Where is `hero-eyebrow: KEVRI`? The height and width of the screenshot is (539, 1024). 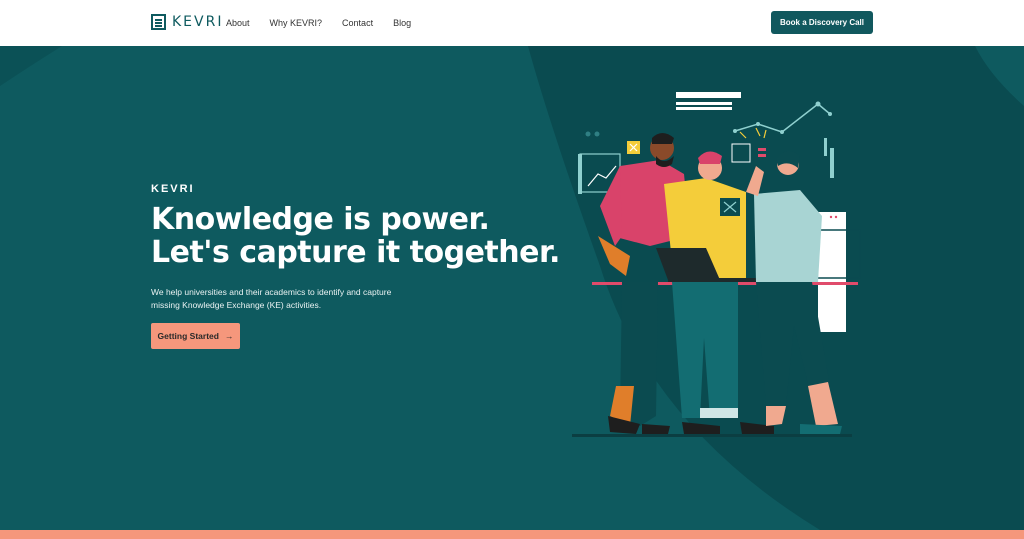
hero-eyebrow: KEVRI is located at coordinates (173, 189).